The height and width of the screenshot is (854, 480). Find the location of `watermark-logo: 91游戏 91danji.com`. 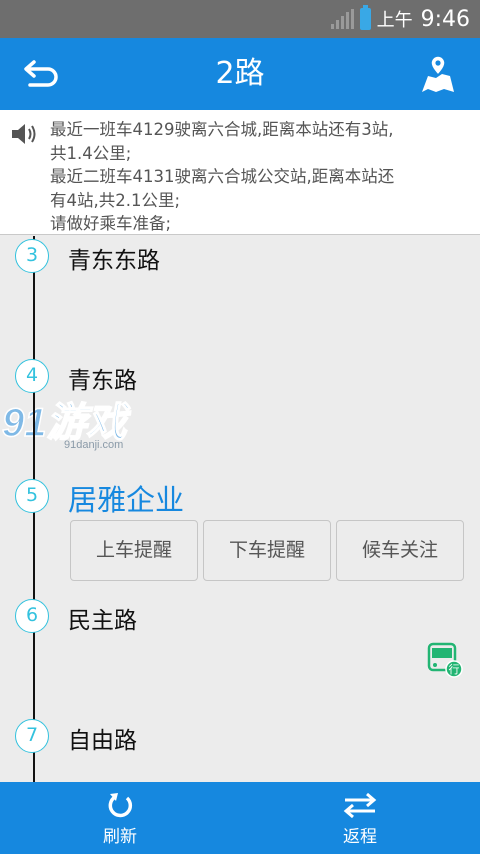

watermark-logo: 91游戏 91danji.com is located at coordinates (67, 425).